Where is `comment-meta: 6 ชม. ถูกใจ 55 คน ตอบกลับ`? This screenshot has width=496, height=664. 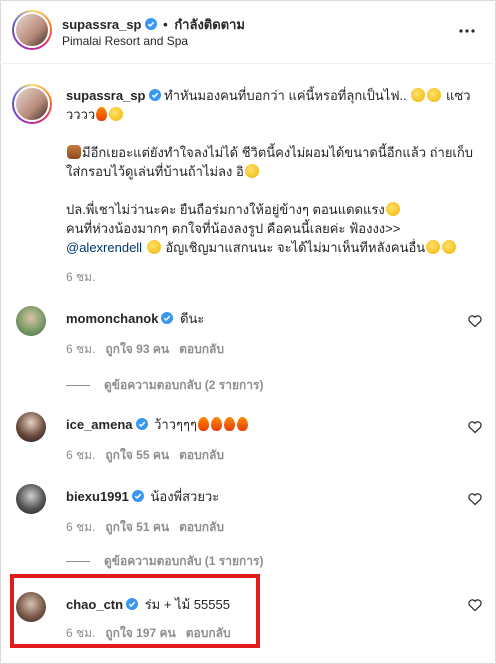 comment-meta: 6 ชม. ถูกใจ 55 คน ตอบกลับ is located at coordinates (145, 455).